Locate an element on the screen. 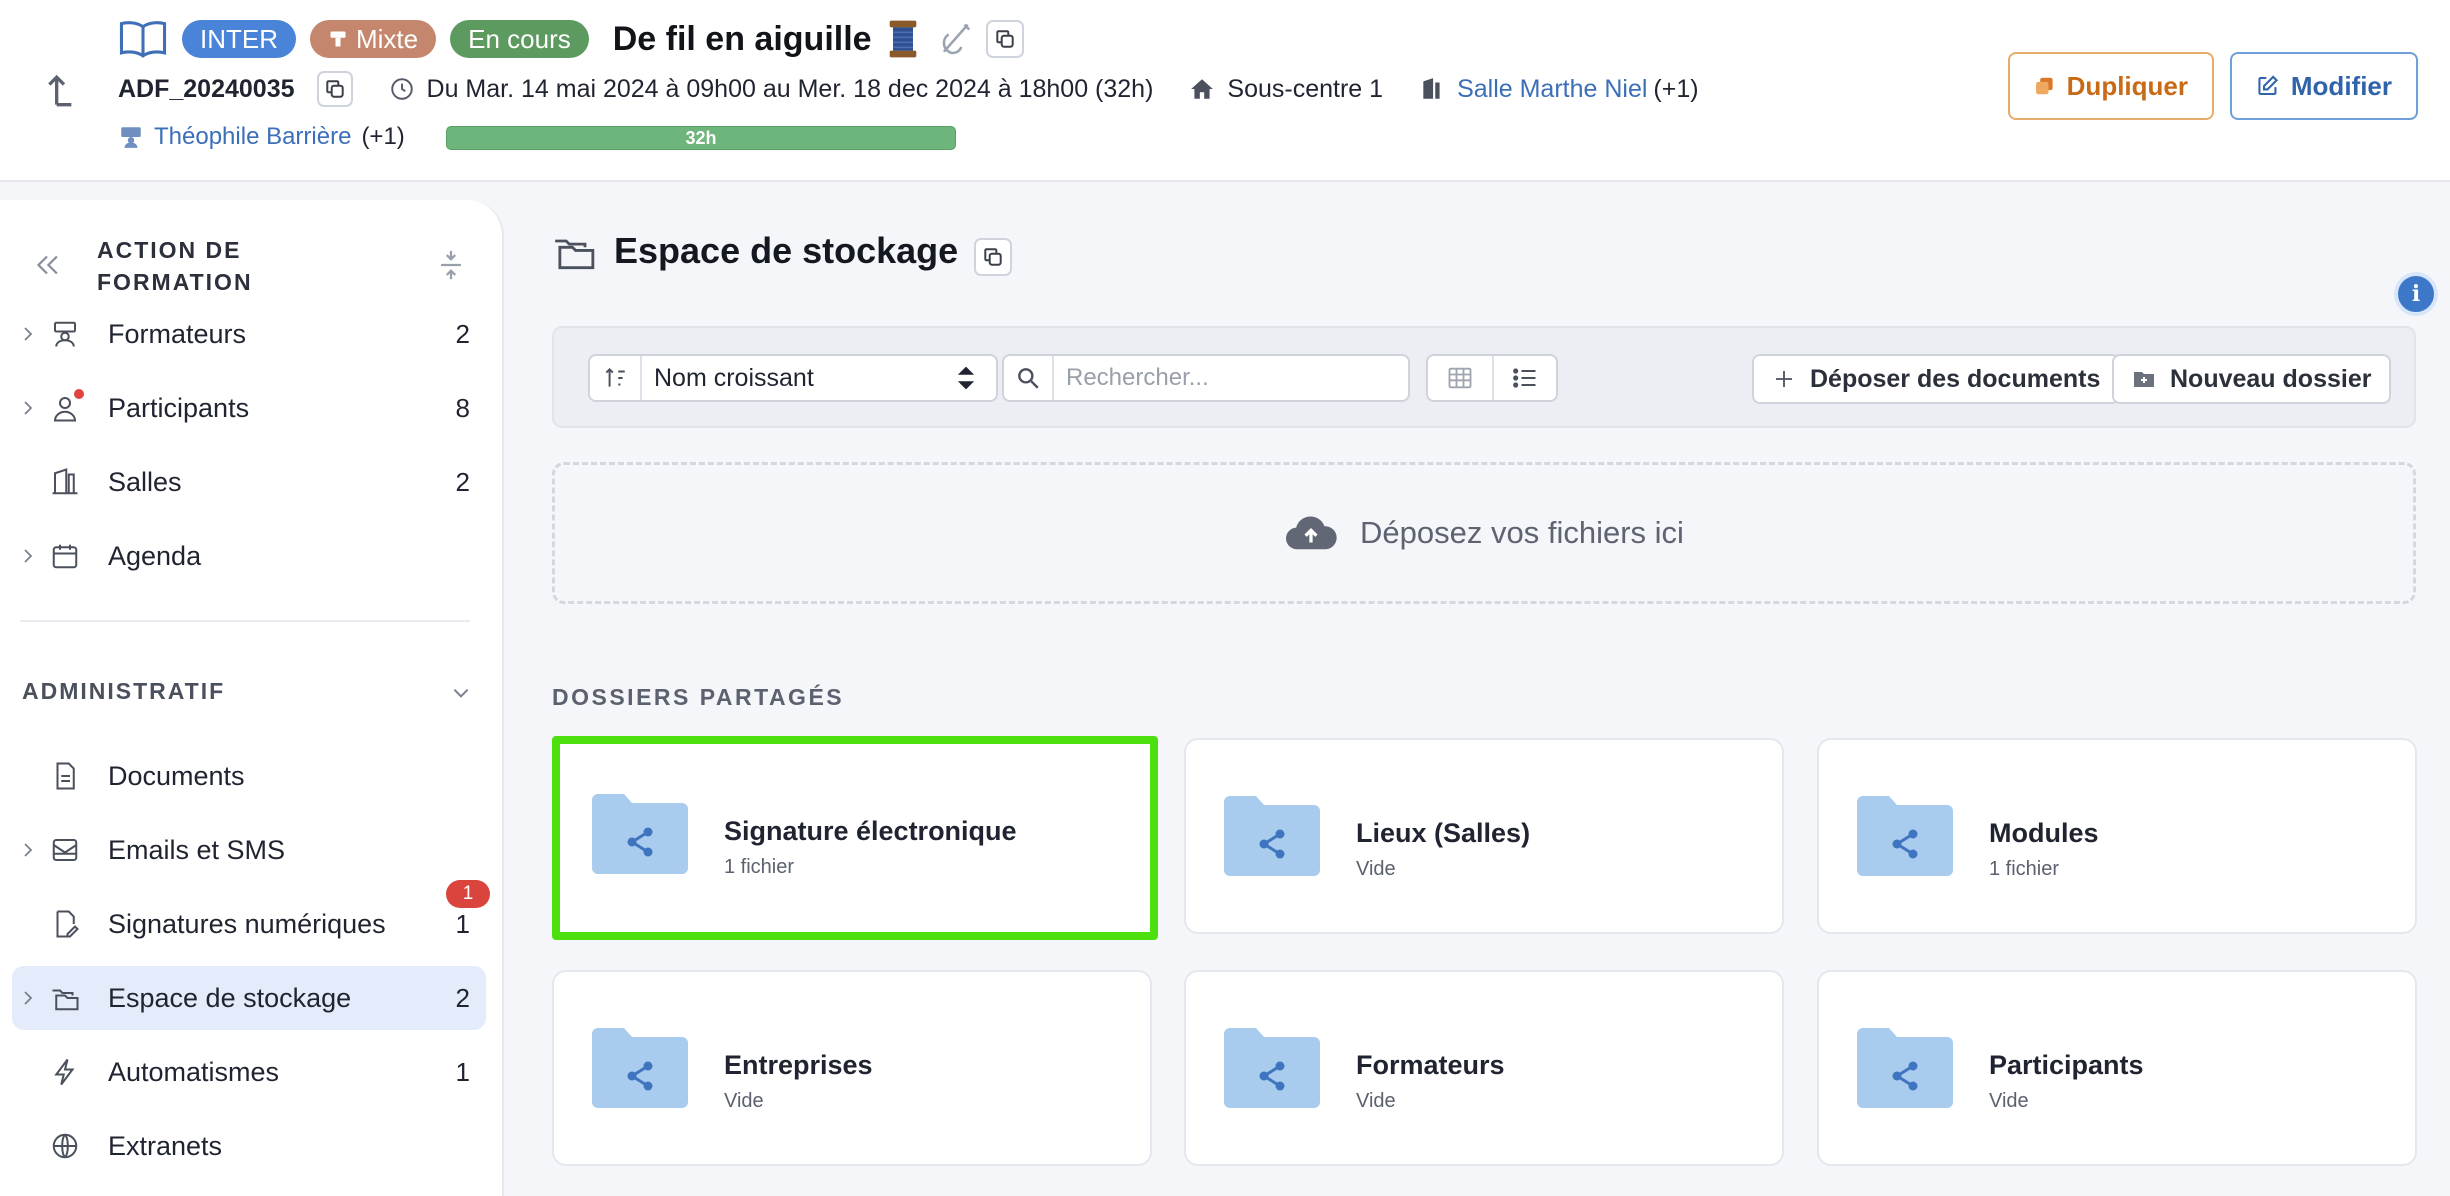  signature-icon is located at coordinates (65, 924).